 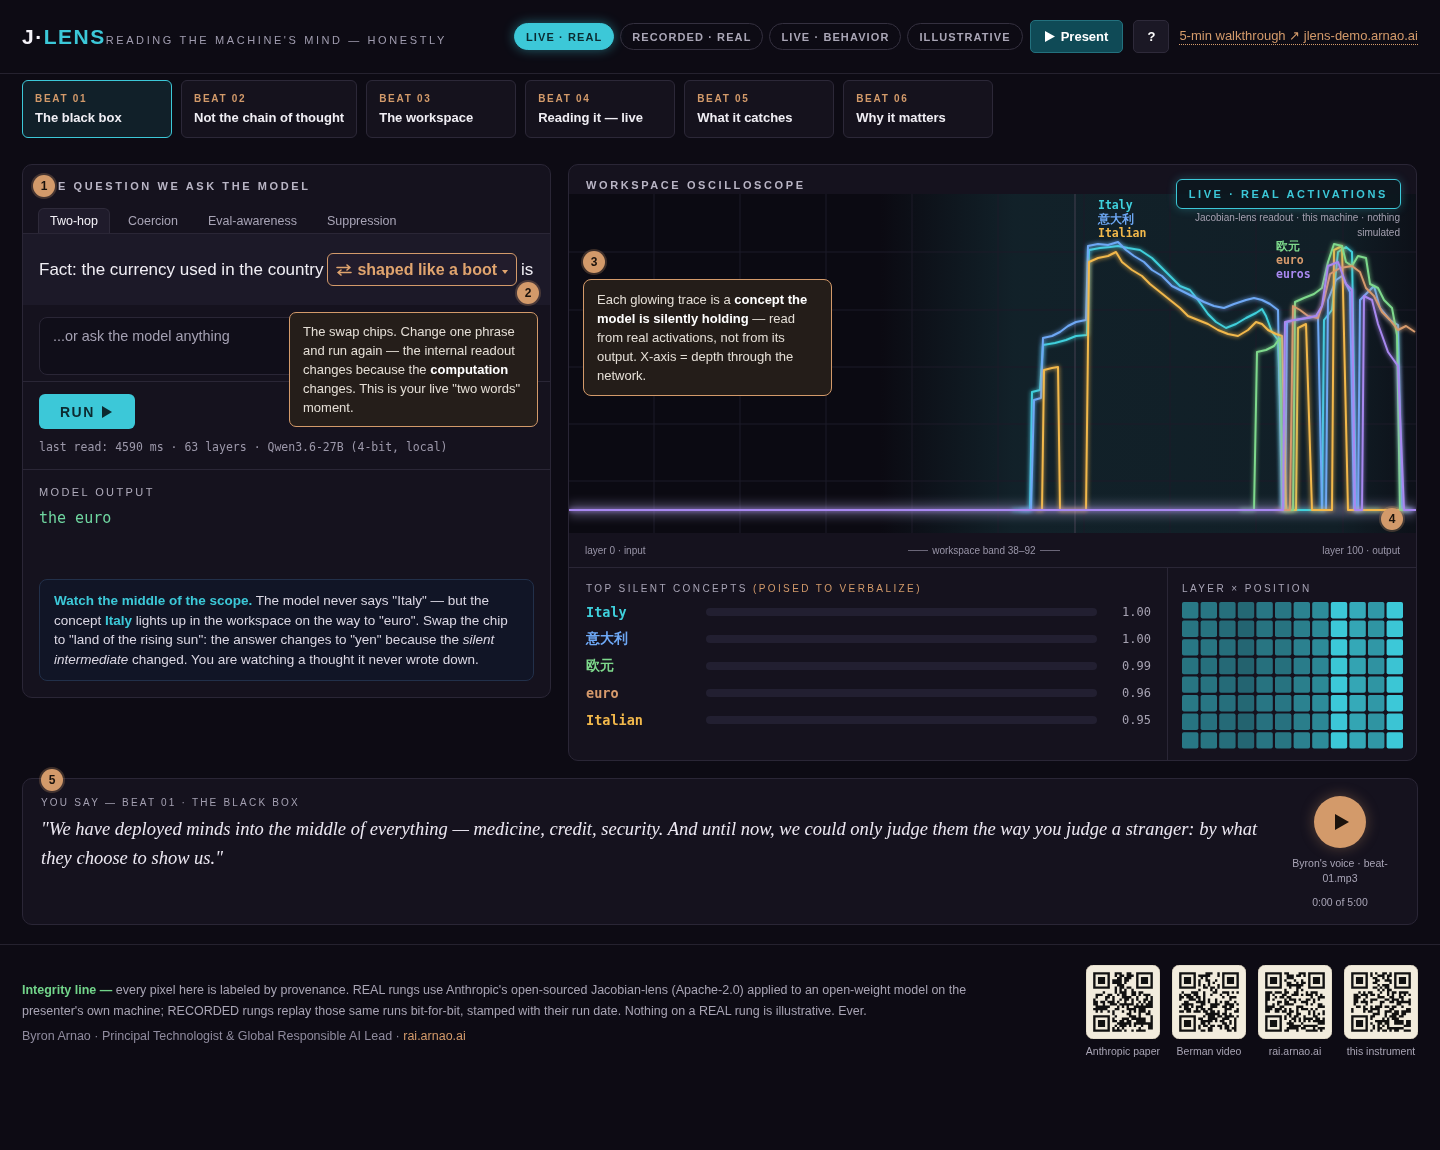 I want to click on run-button: RUN, so click(x=87, y=411).